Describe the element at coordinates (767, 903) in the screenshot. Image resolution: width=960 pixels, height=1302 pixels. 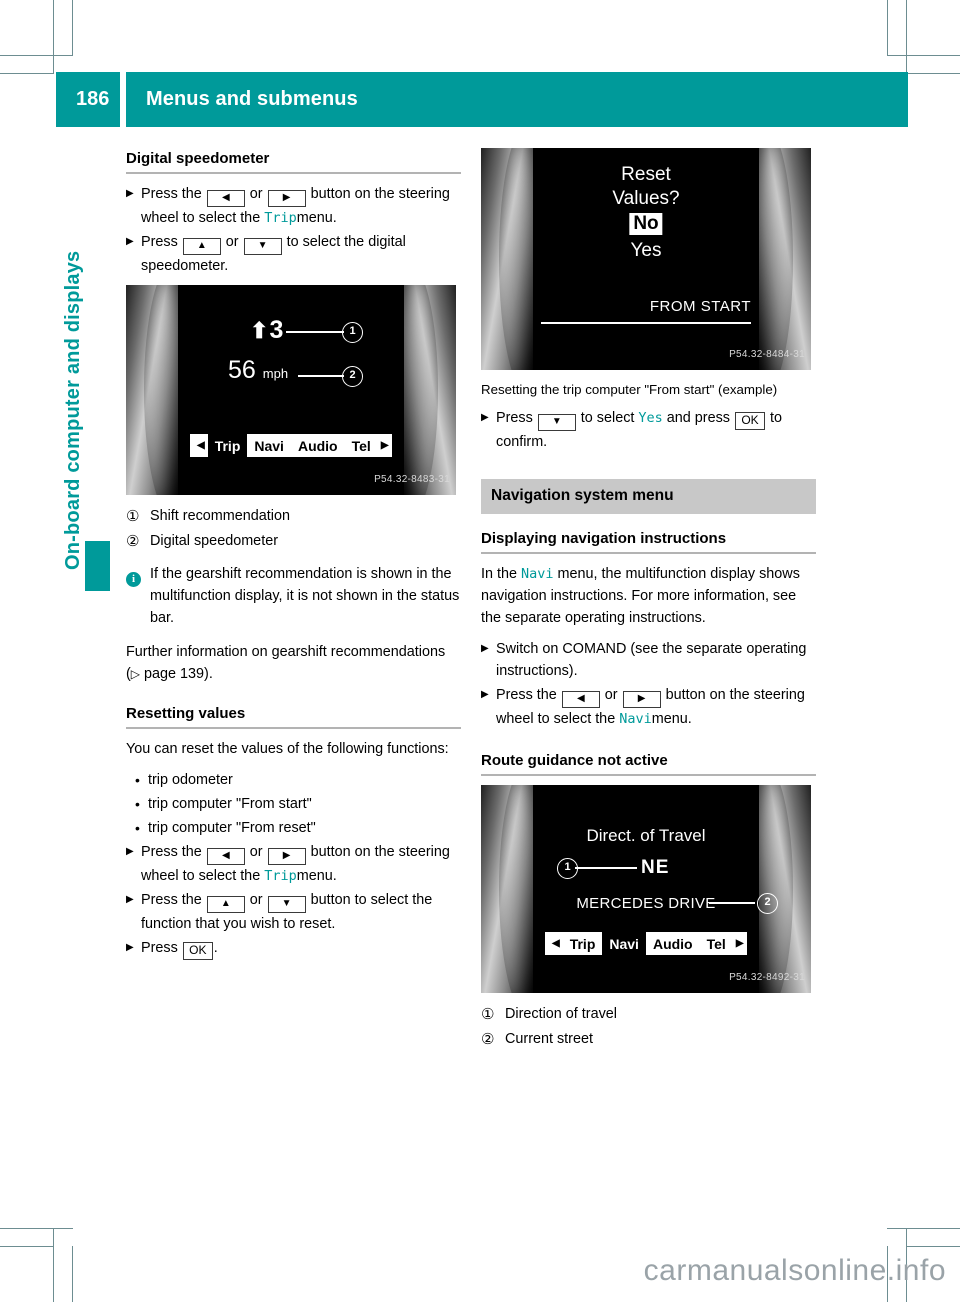
I see `callout-2: 2` at that location.